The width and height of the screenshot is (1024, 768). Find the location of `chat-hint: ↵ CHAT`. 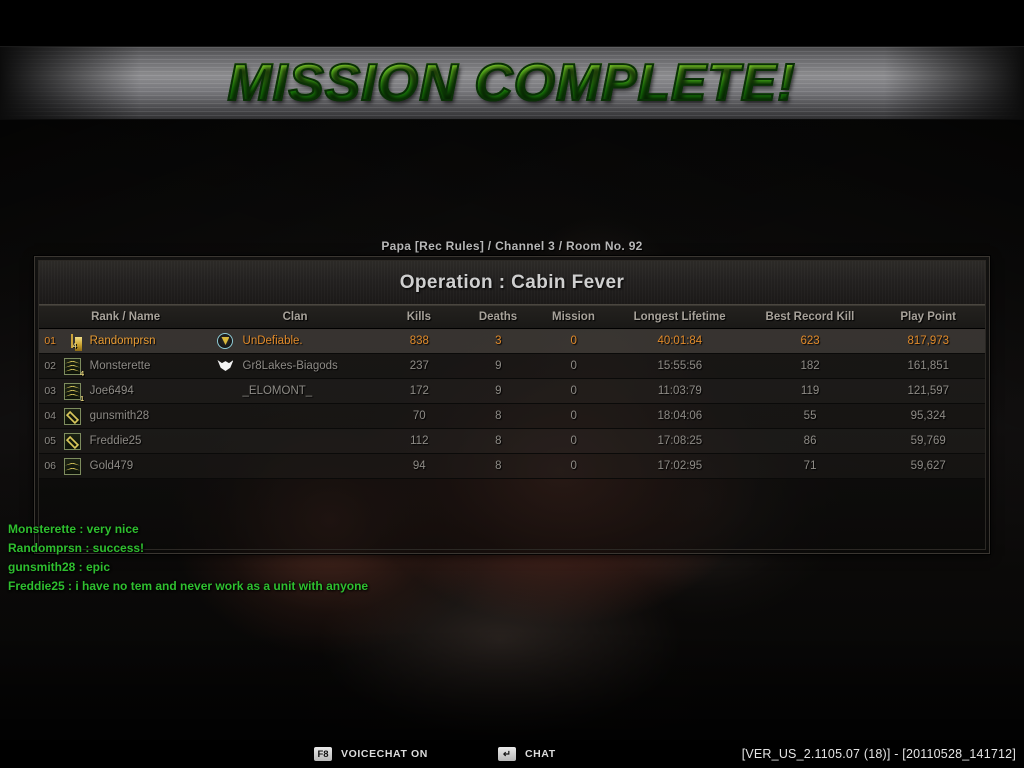

chat-hint: ↵ CHAT is located at coordinates (526, 754).